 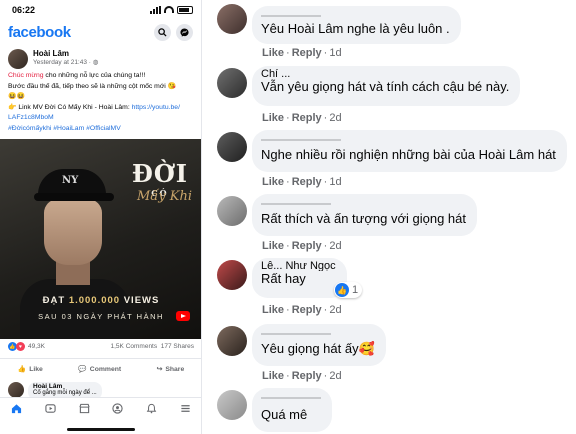 I want to click on mv-link: https://youtu.be/, so click(x=156, y=107).